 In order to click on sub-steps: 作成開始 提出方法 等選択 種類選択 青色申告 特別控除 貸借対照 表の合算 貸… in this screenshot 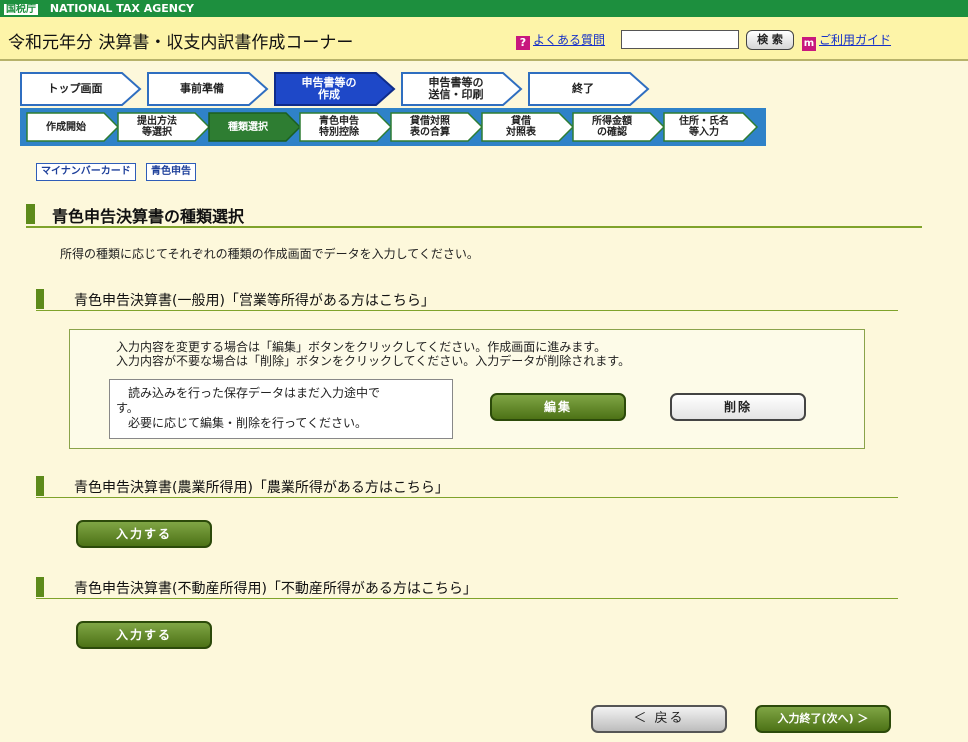, I will do `click(393, 127)`.